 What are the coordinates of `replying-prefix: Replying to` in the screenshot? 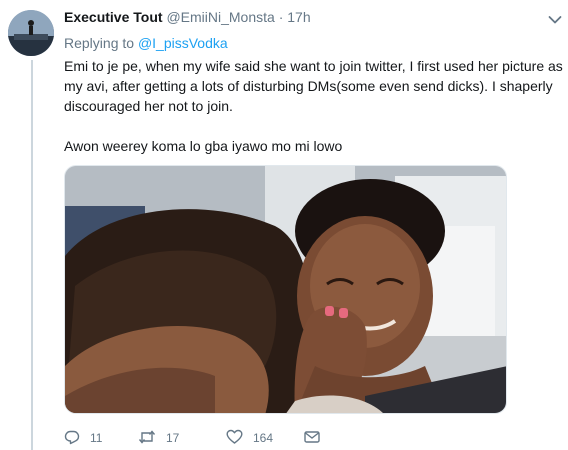 It's located at (99, 43).